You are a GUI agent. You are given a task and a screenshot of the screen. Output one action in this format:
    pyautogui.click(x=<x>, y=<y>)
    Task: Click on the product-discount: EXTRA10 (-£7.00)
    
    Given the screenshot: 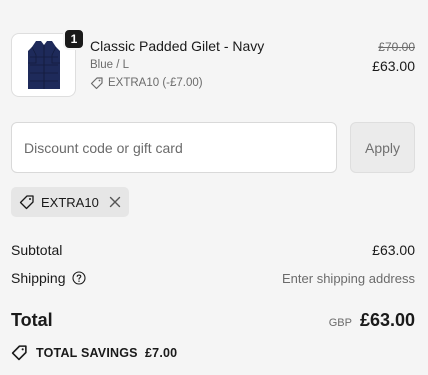 What is the action you would take?
    pyautogui.click(x=146, y=83)
    